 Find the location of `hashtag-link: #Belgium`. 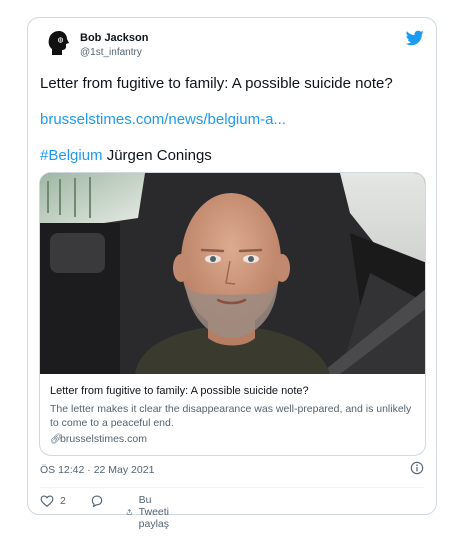

hashtag-link: #Belgium is located at coordinates (71, 155).